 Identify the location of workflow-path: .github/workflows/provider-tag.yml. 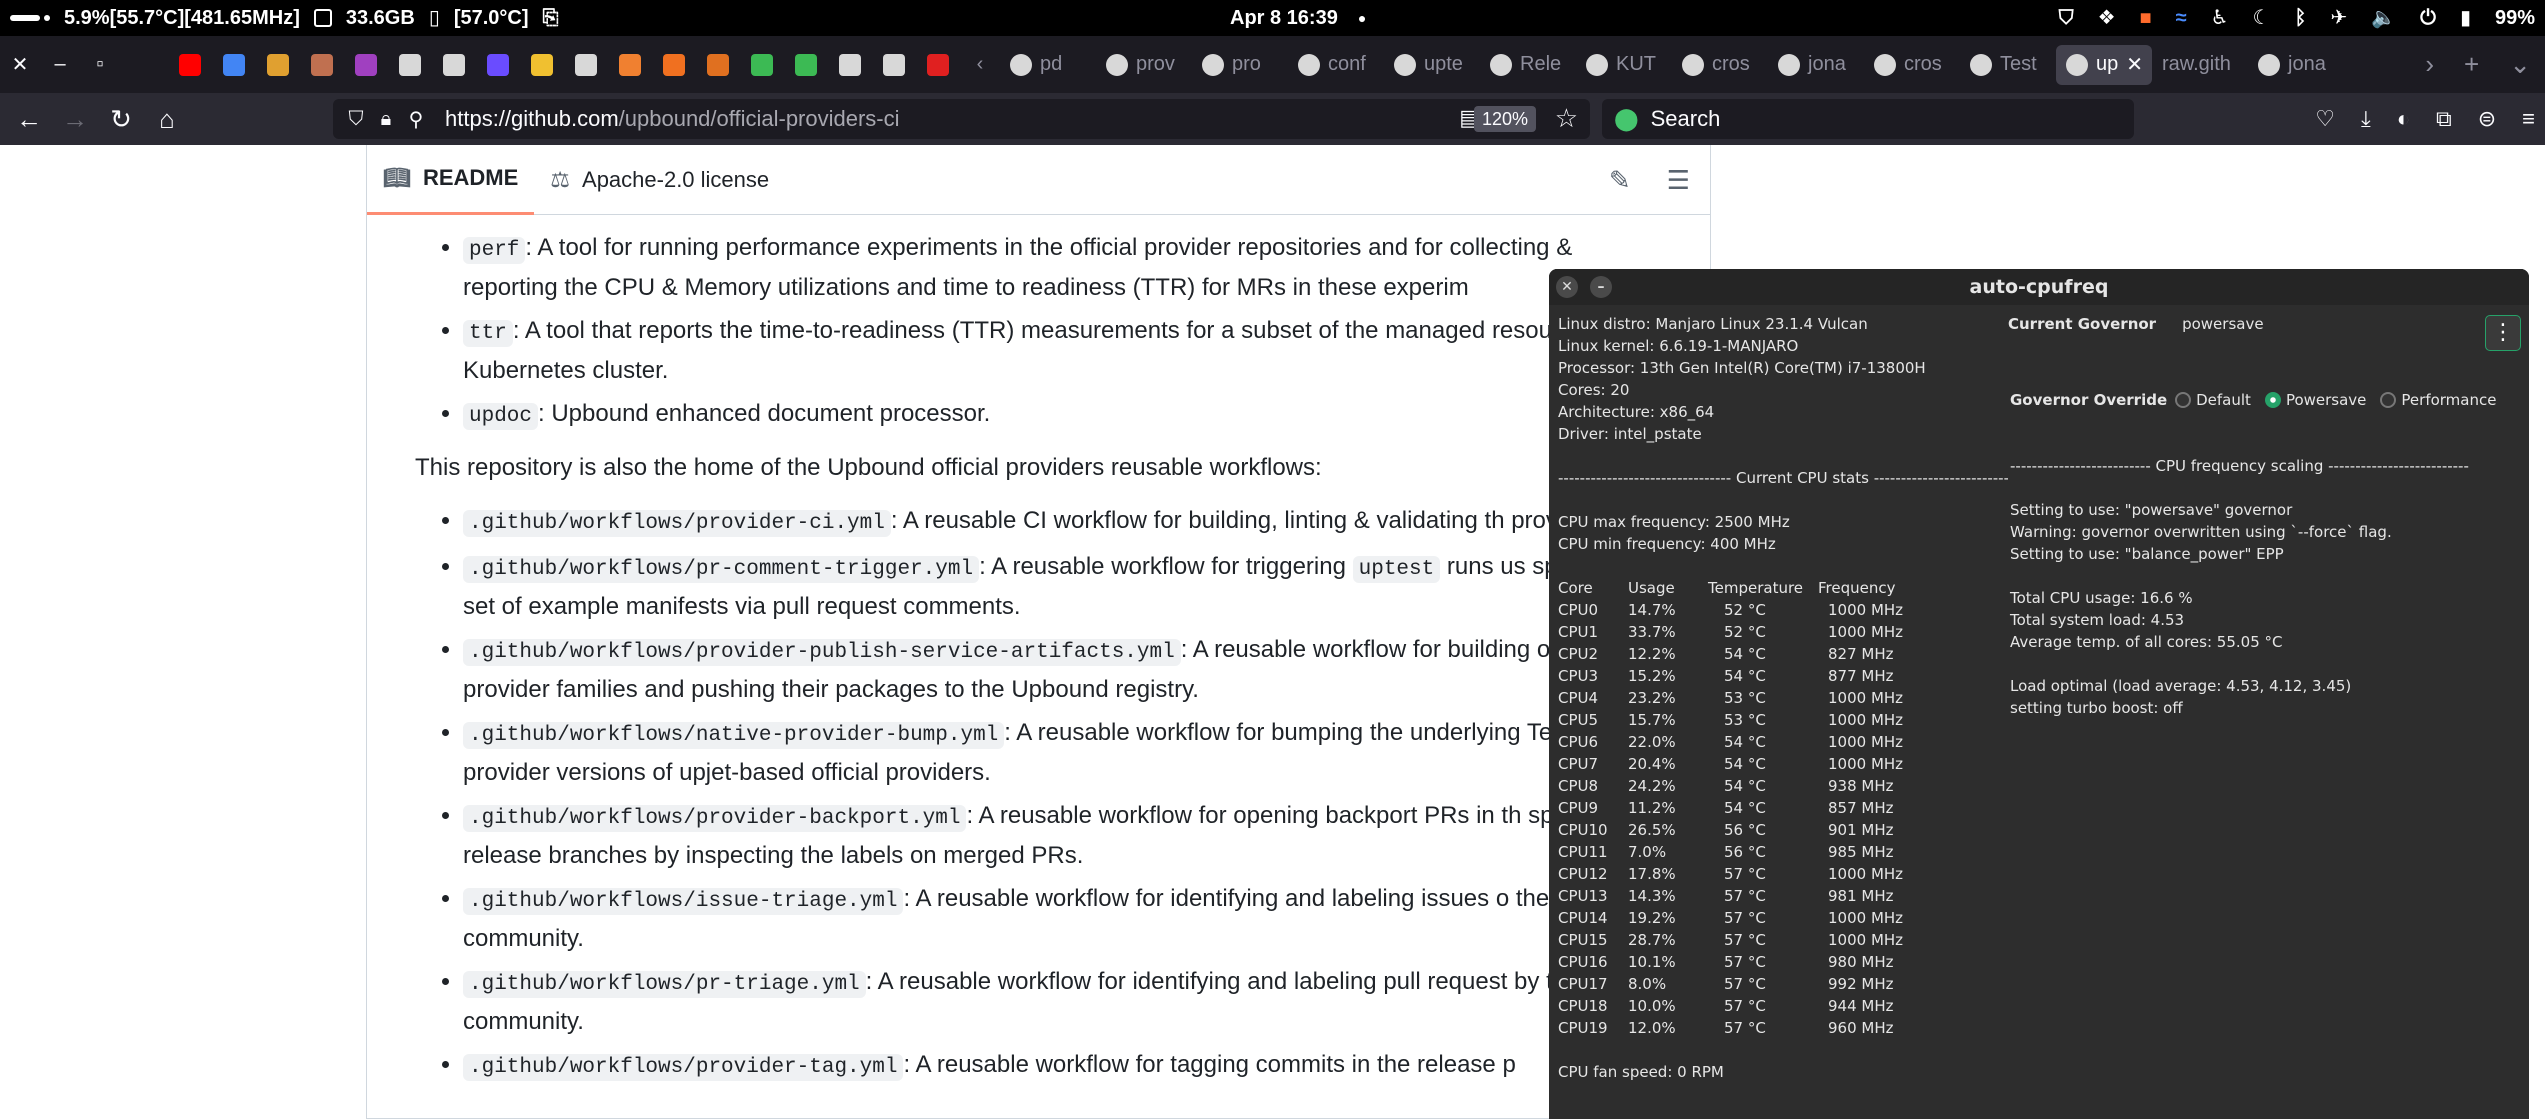
(683, 1067).